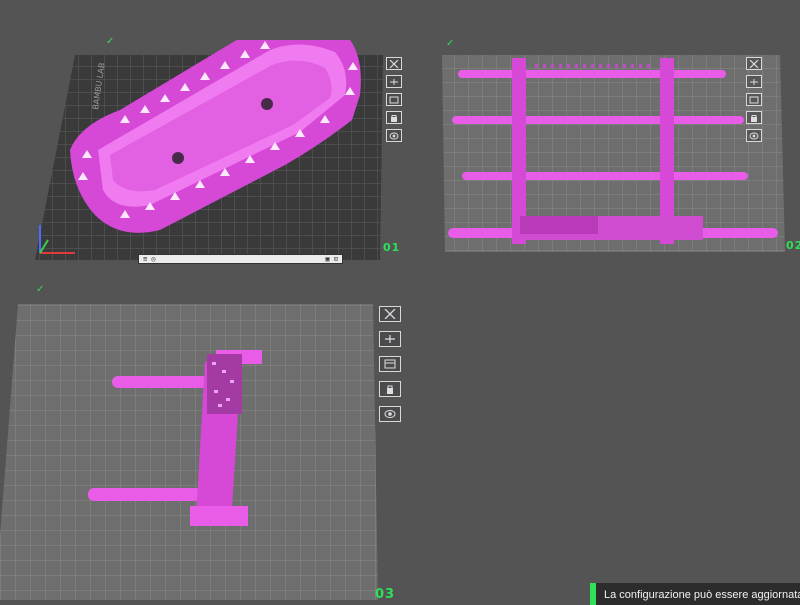 The height and width of the screenshot is (605, 800). I want to click on plate-01-toolbar, so click(394, 99).